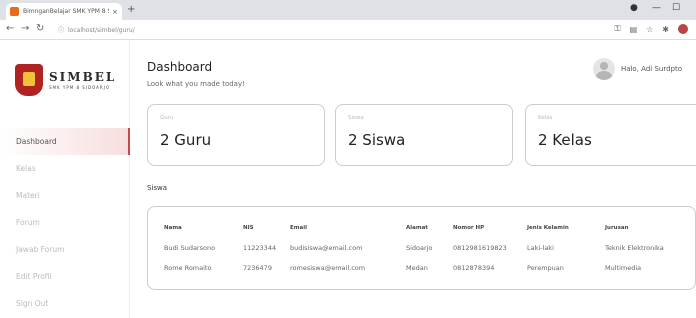 The image size is (696, 318). Describe the element at coordinates (634, 248) in the screenshot. I see `cell-jurusan: Teknik Elektronika` at that location.